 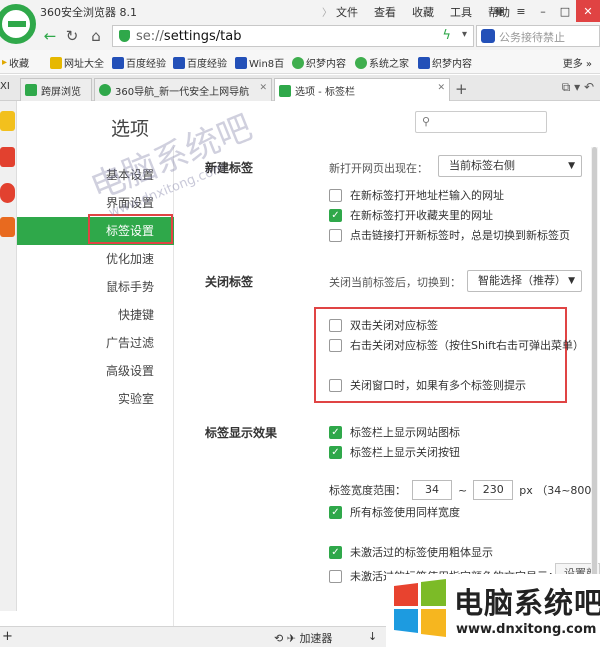 I want to click on menu-view: 查看, so click(x=385, y=12).